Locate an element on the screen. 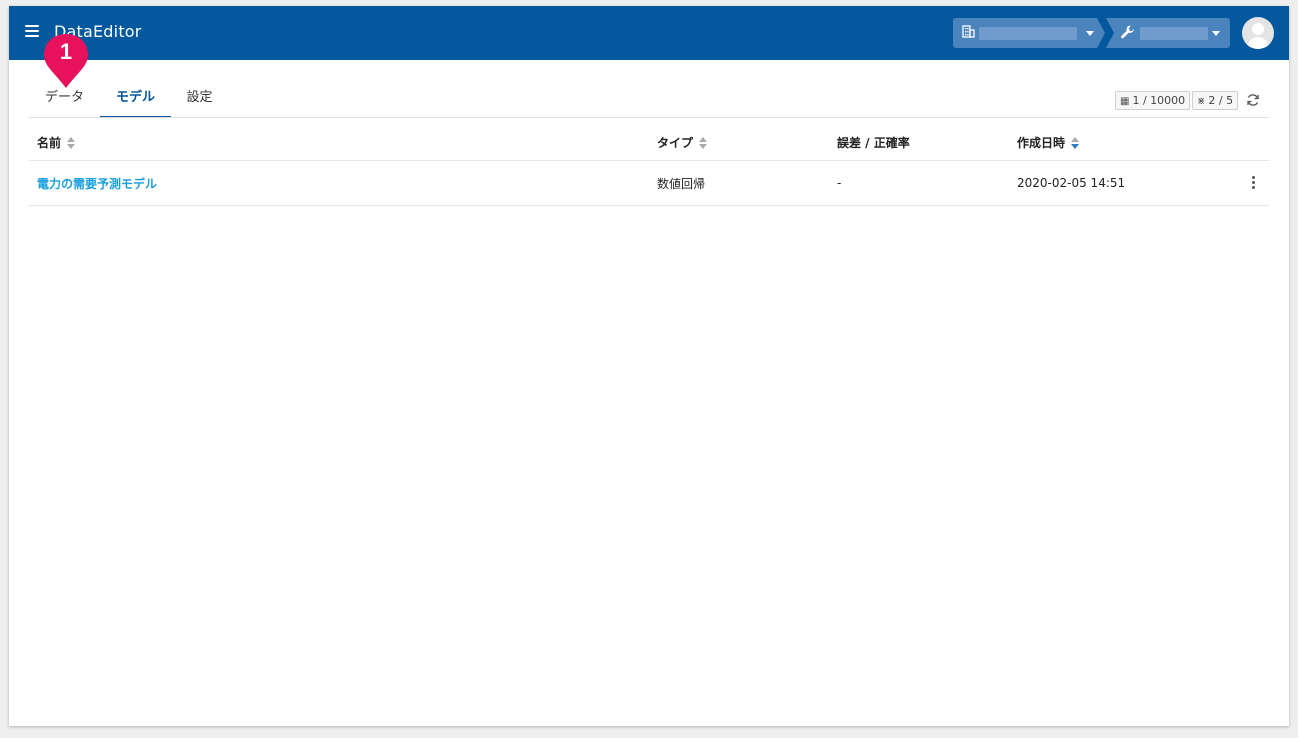  project-selector is located at coordinates (1168, 33).